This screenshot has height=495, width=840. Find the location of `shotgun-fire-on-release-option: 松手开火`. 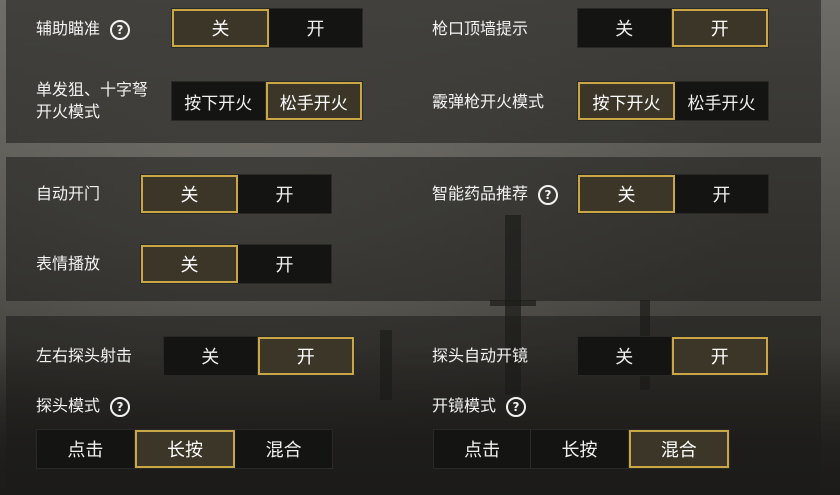

shotgun-fire-on-release-option: 松手开火 is located at coordinates (721, 101).